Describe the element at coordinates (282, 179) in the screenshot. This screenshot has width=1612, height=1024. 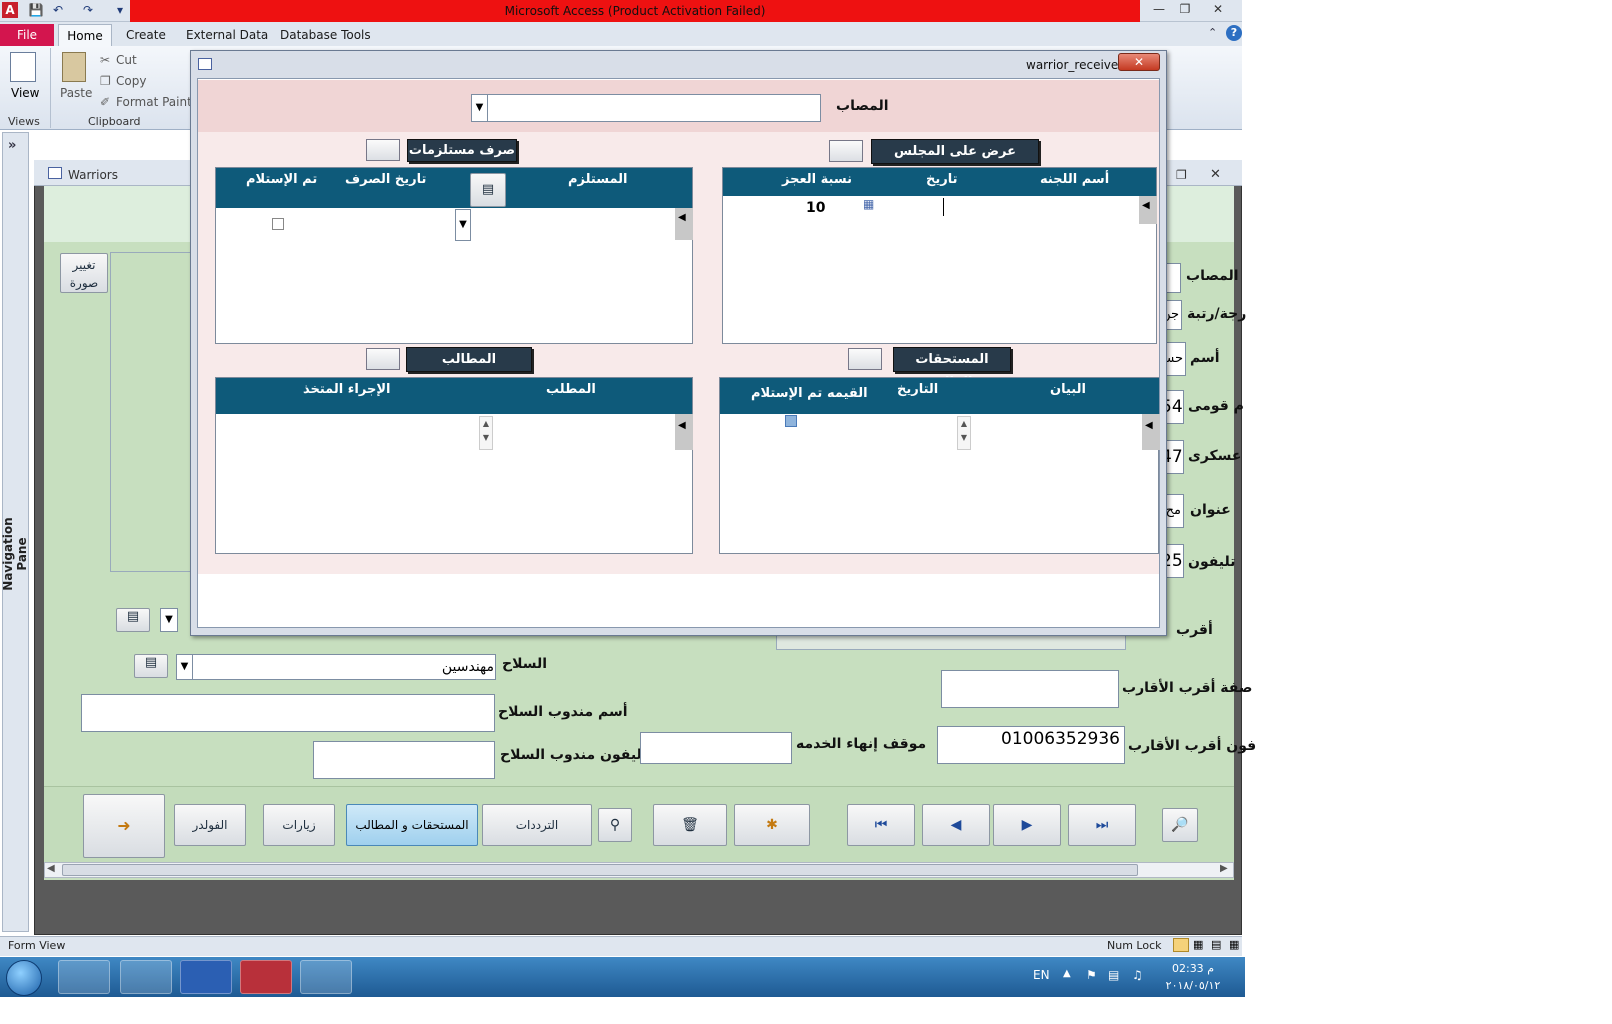
I see `supplies-col-received: تم الإستلام` at that location.